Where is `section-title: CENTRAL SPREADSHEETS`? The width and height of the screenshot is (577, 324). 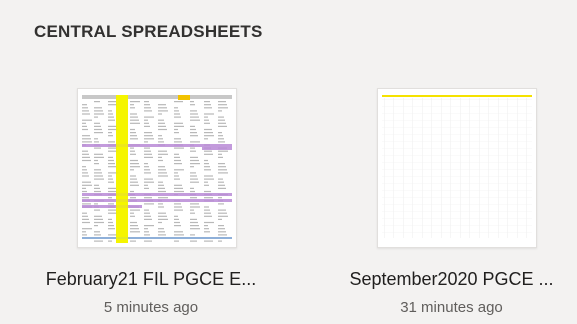 section-title: CENTRAL SPREADSHEETS is located at coordinates (148, 31).